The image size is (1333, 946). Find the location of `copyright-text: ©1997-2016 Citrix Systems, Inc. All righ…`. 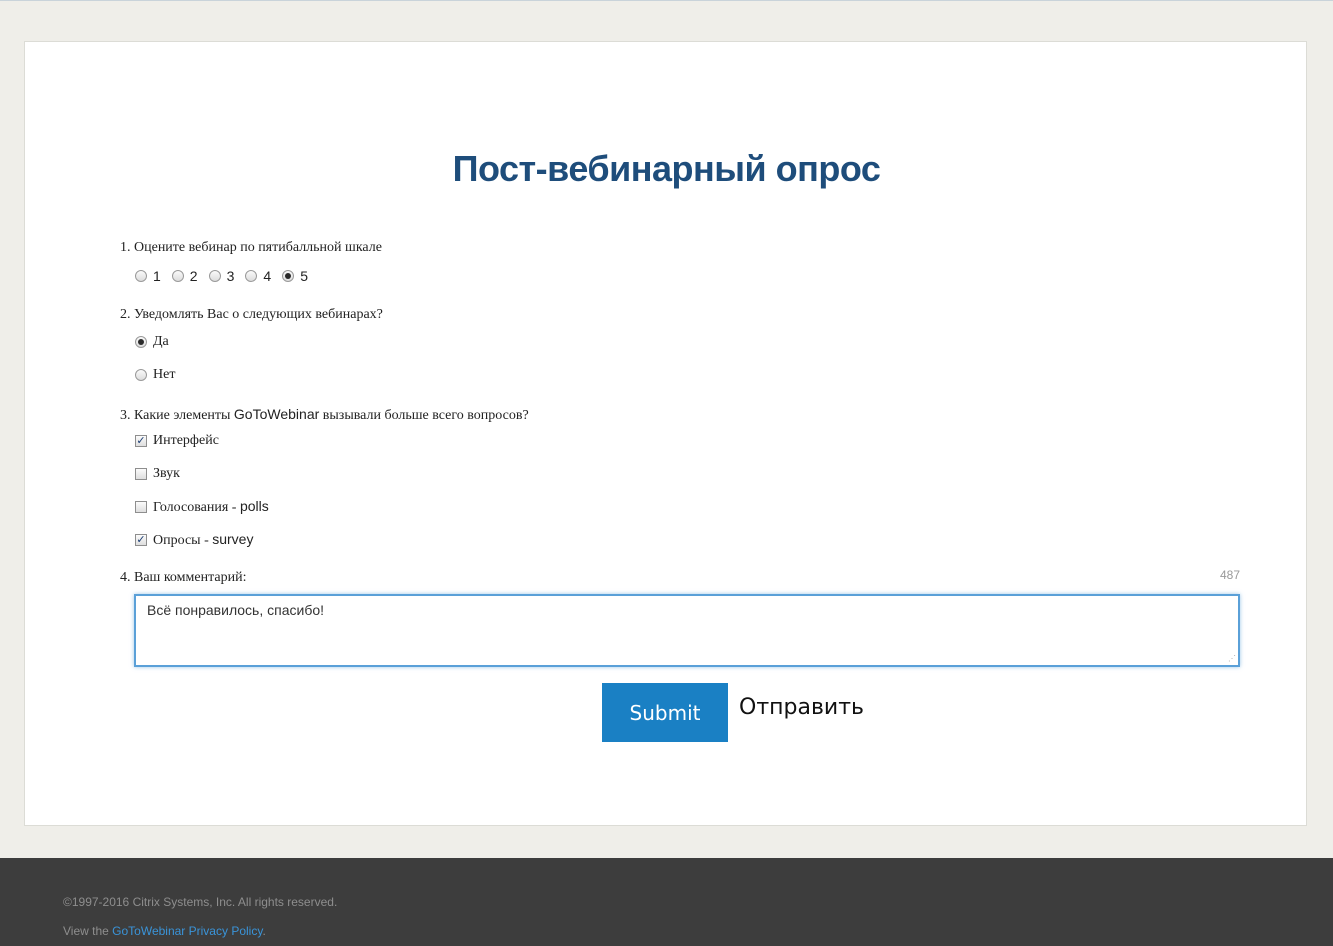

copyright-text: ©1997-2016 Citrix Systems, Inc. All righ… is located at coordinates (200, 902).